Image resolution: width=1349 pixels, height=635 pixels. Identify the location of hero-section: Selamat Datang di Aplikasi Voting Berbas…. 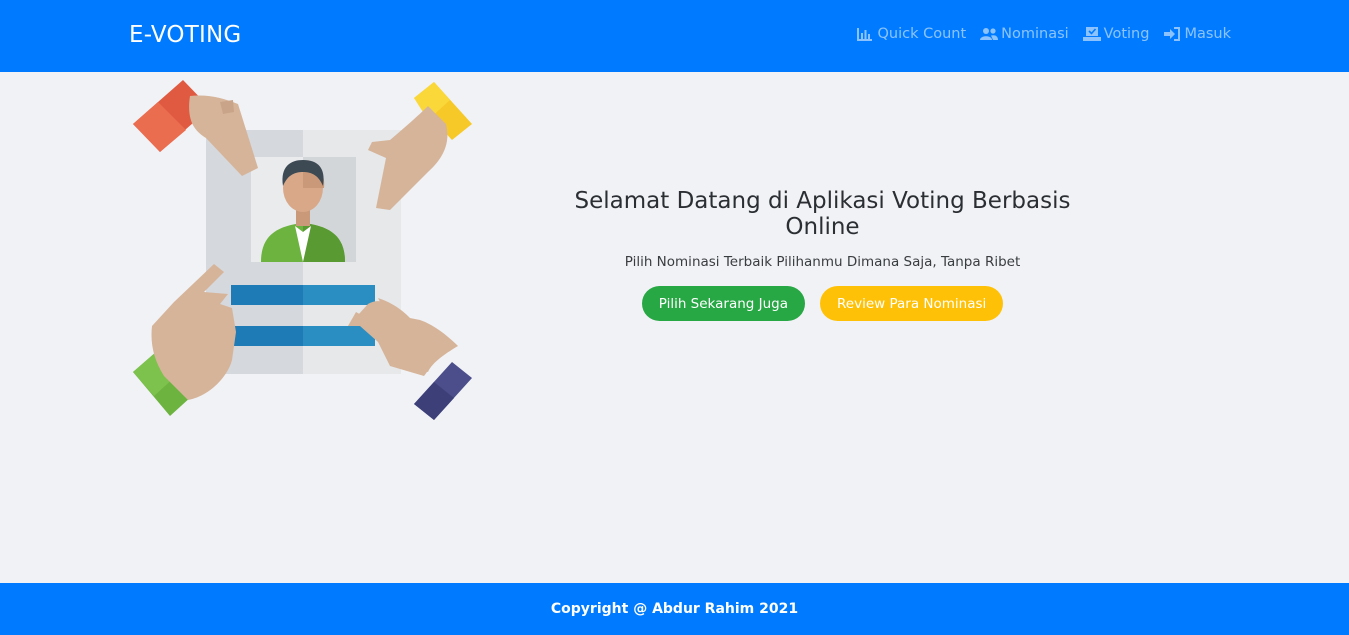
(822, 254).